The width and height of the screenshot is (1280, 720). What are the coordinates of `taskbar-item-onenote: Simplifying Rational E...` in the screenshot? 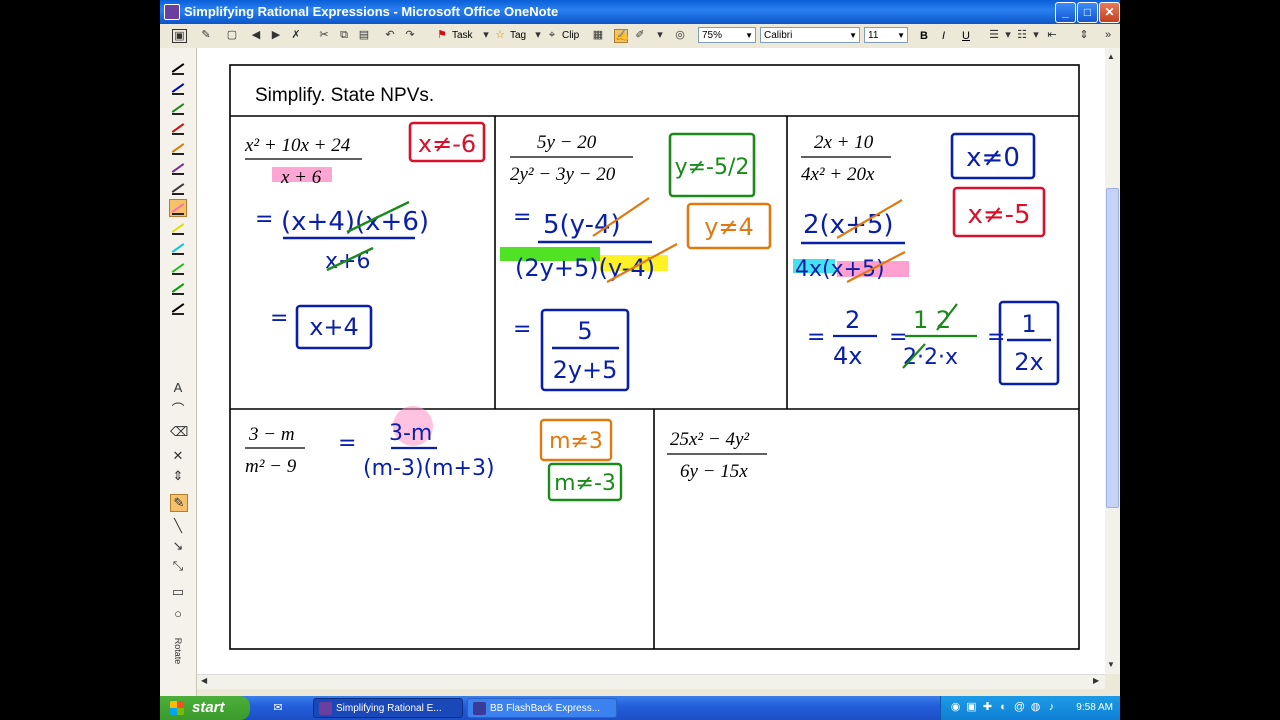 It's located at (388, 708).